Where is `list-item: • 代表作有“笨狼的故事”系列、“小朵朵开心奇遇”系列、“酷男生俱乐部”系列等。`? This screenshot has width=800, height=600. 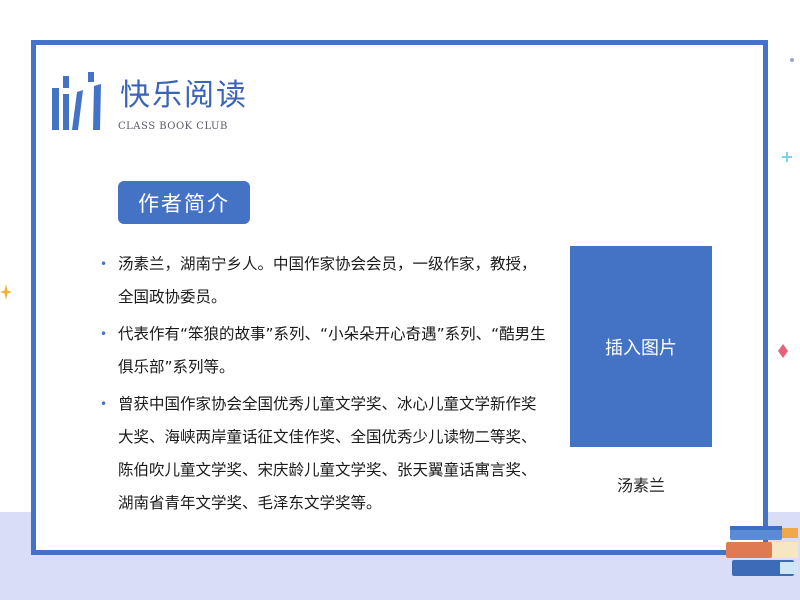
list-item: • 代表作有“笨狼的故事”系列、“小朵朵开心奇遇”系列、“酷男生俱乐部”系列等。 is located at coordinates (321, 351).